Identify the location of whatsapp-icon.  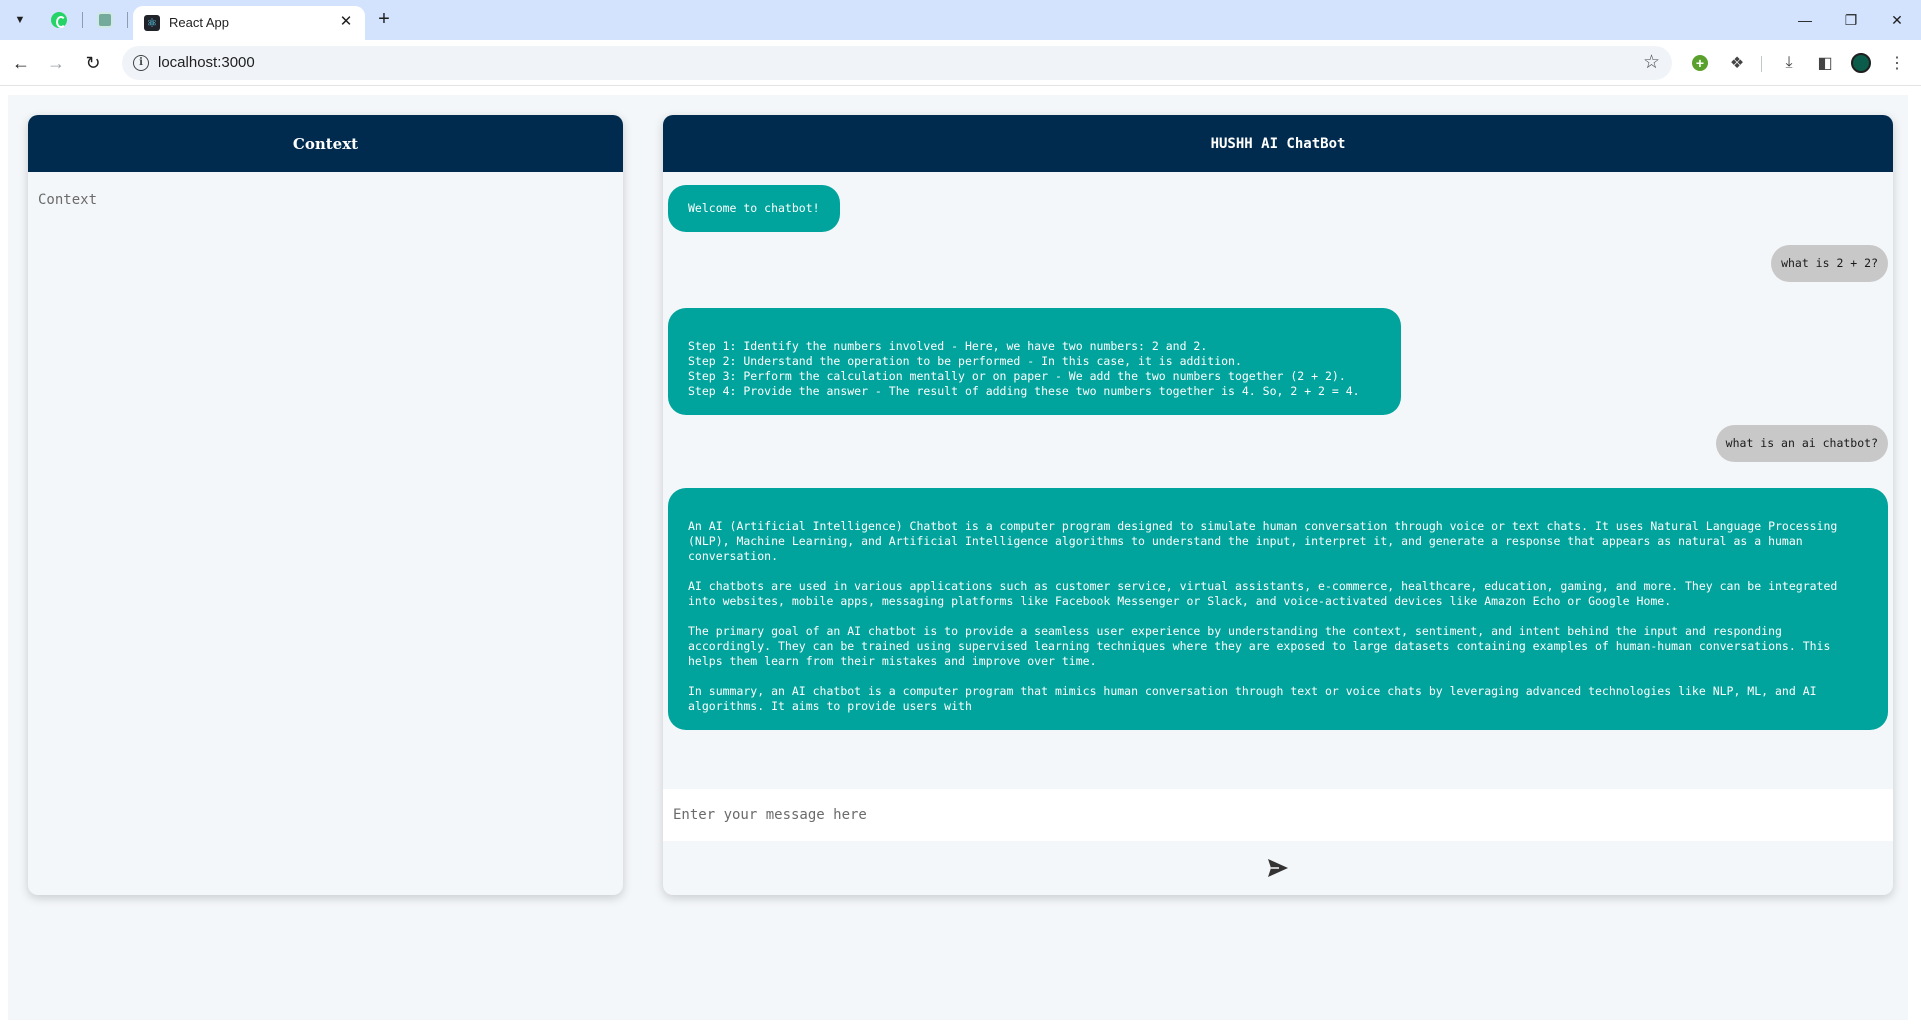
(59, 20).